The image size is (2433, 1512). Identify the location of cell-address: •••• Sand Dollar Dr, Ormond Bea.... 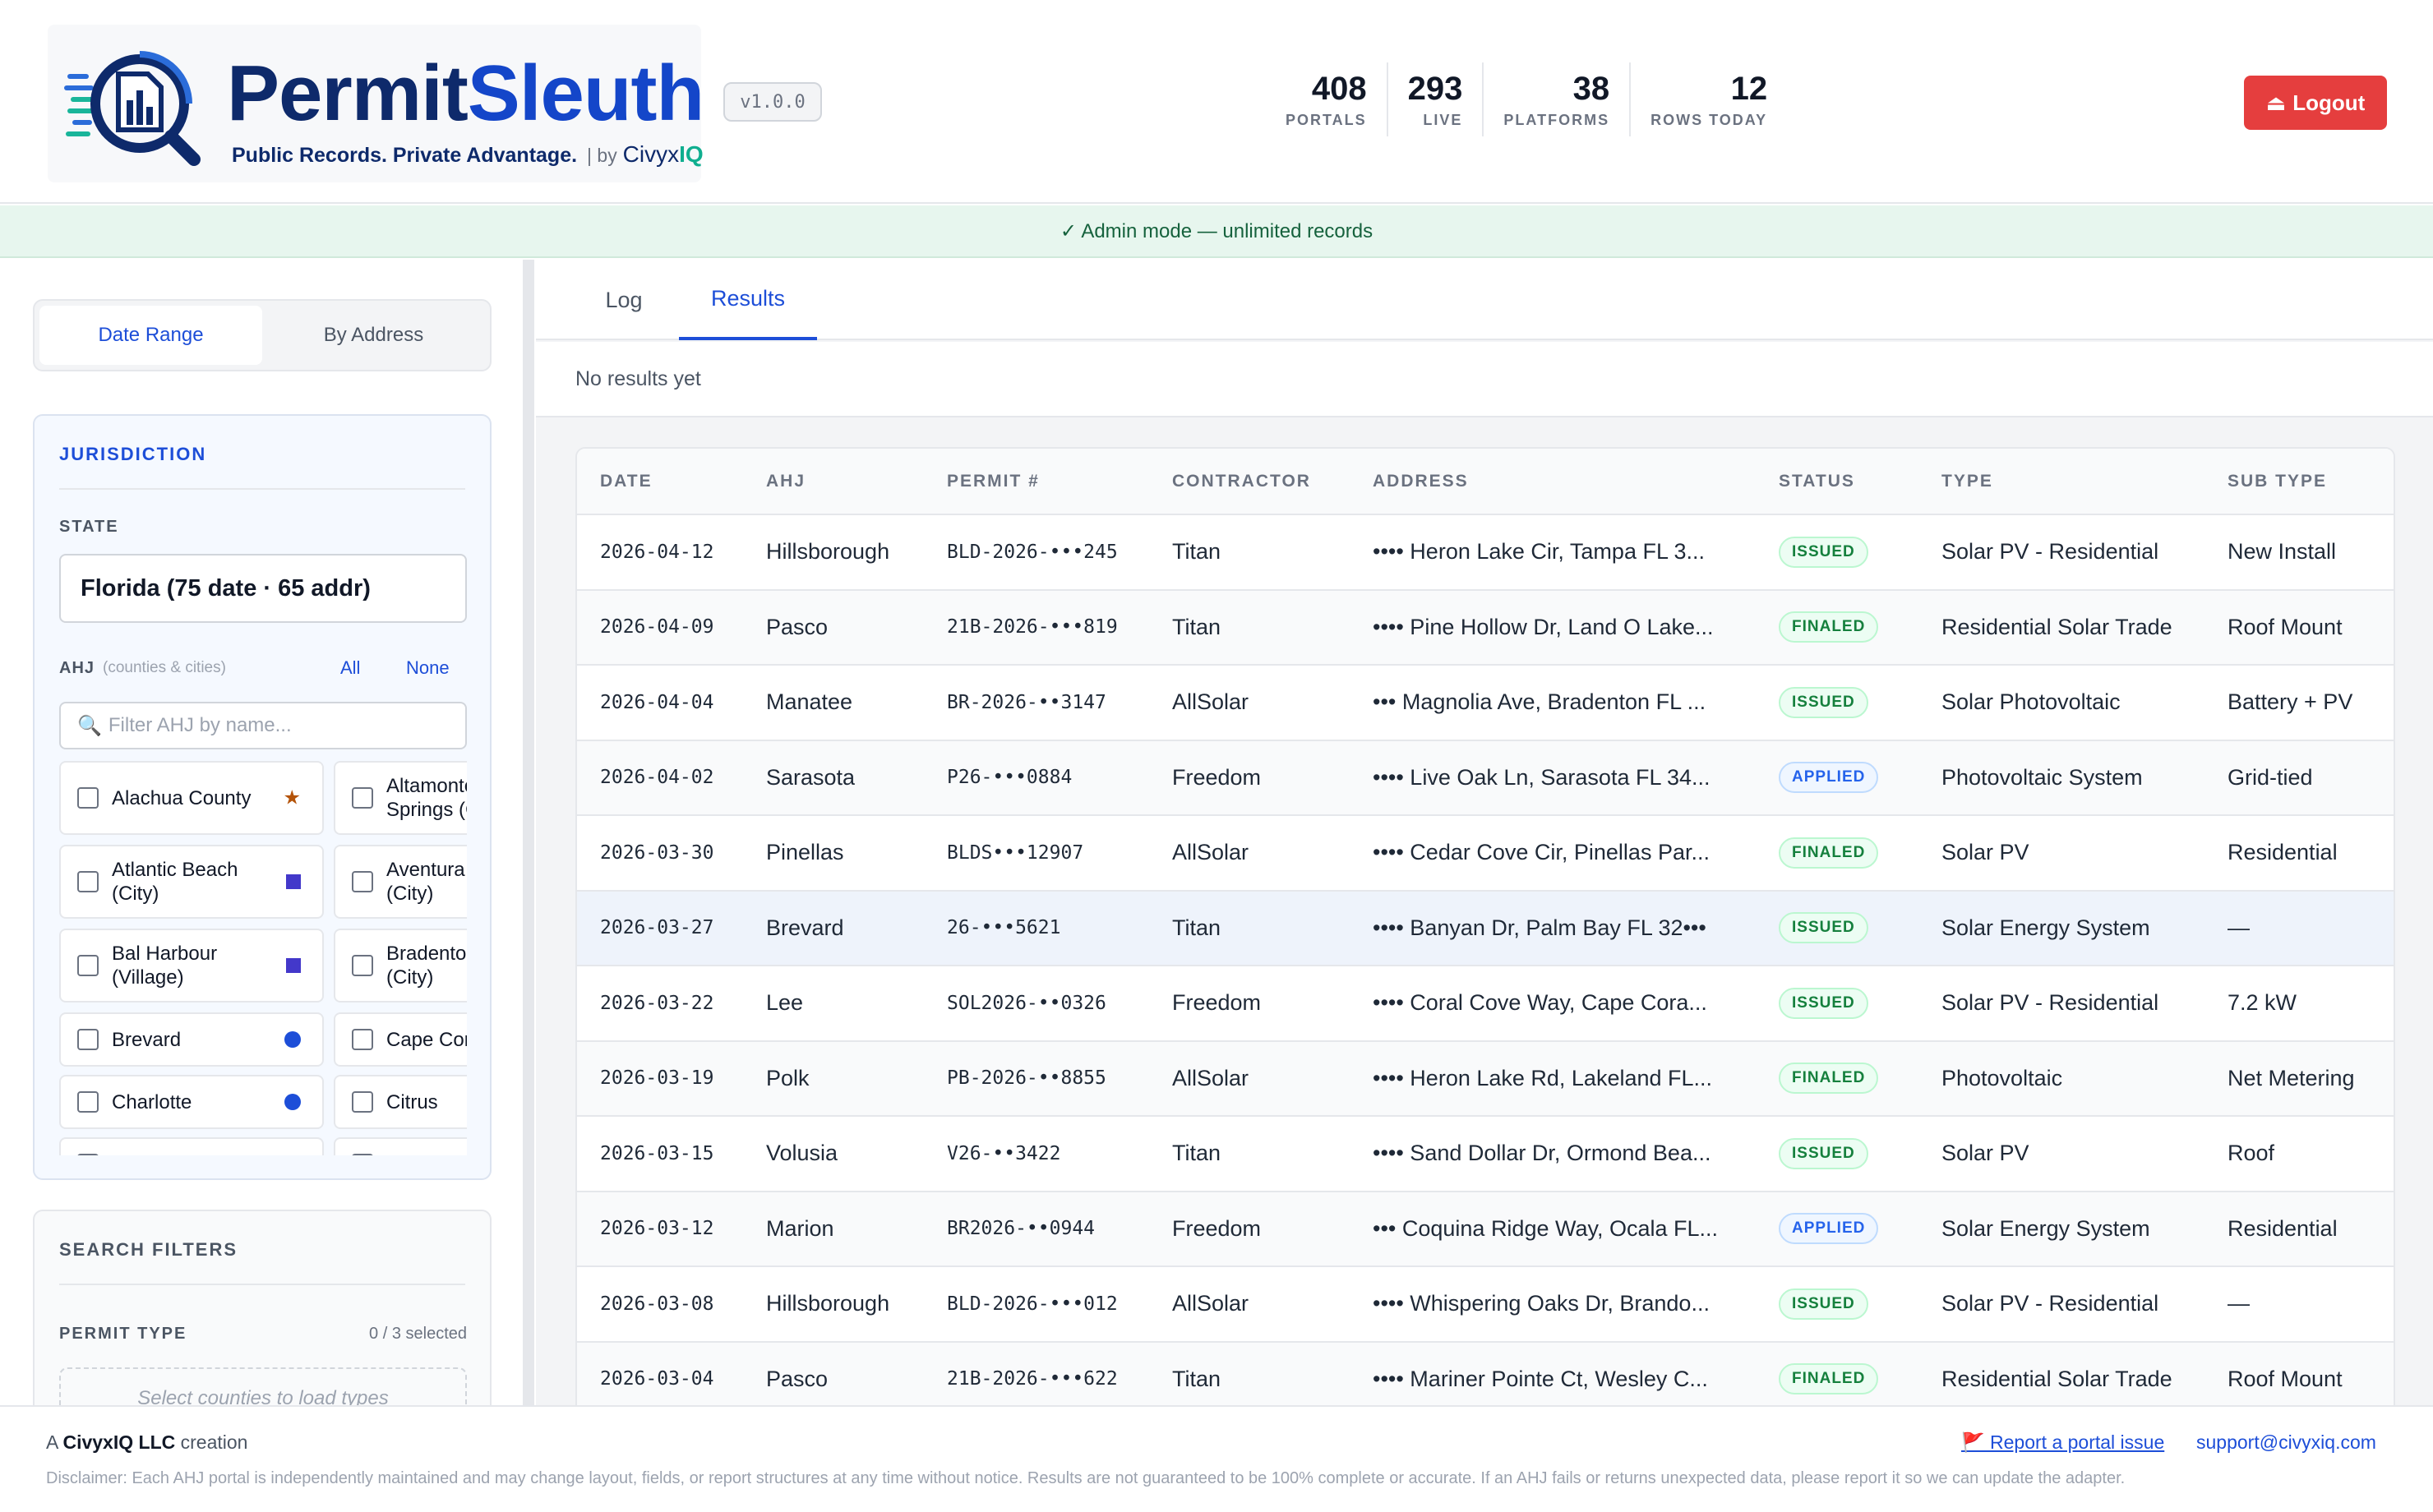
(1553, 1154).